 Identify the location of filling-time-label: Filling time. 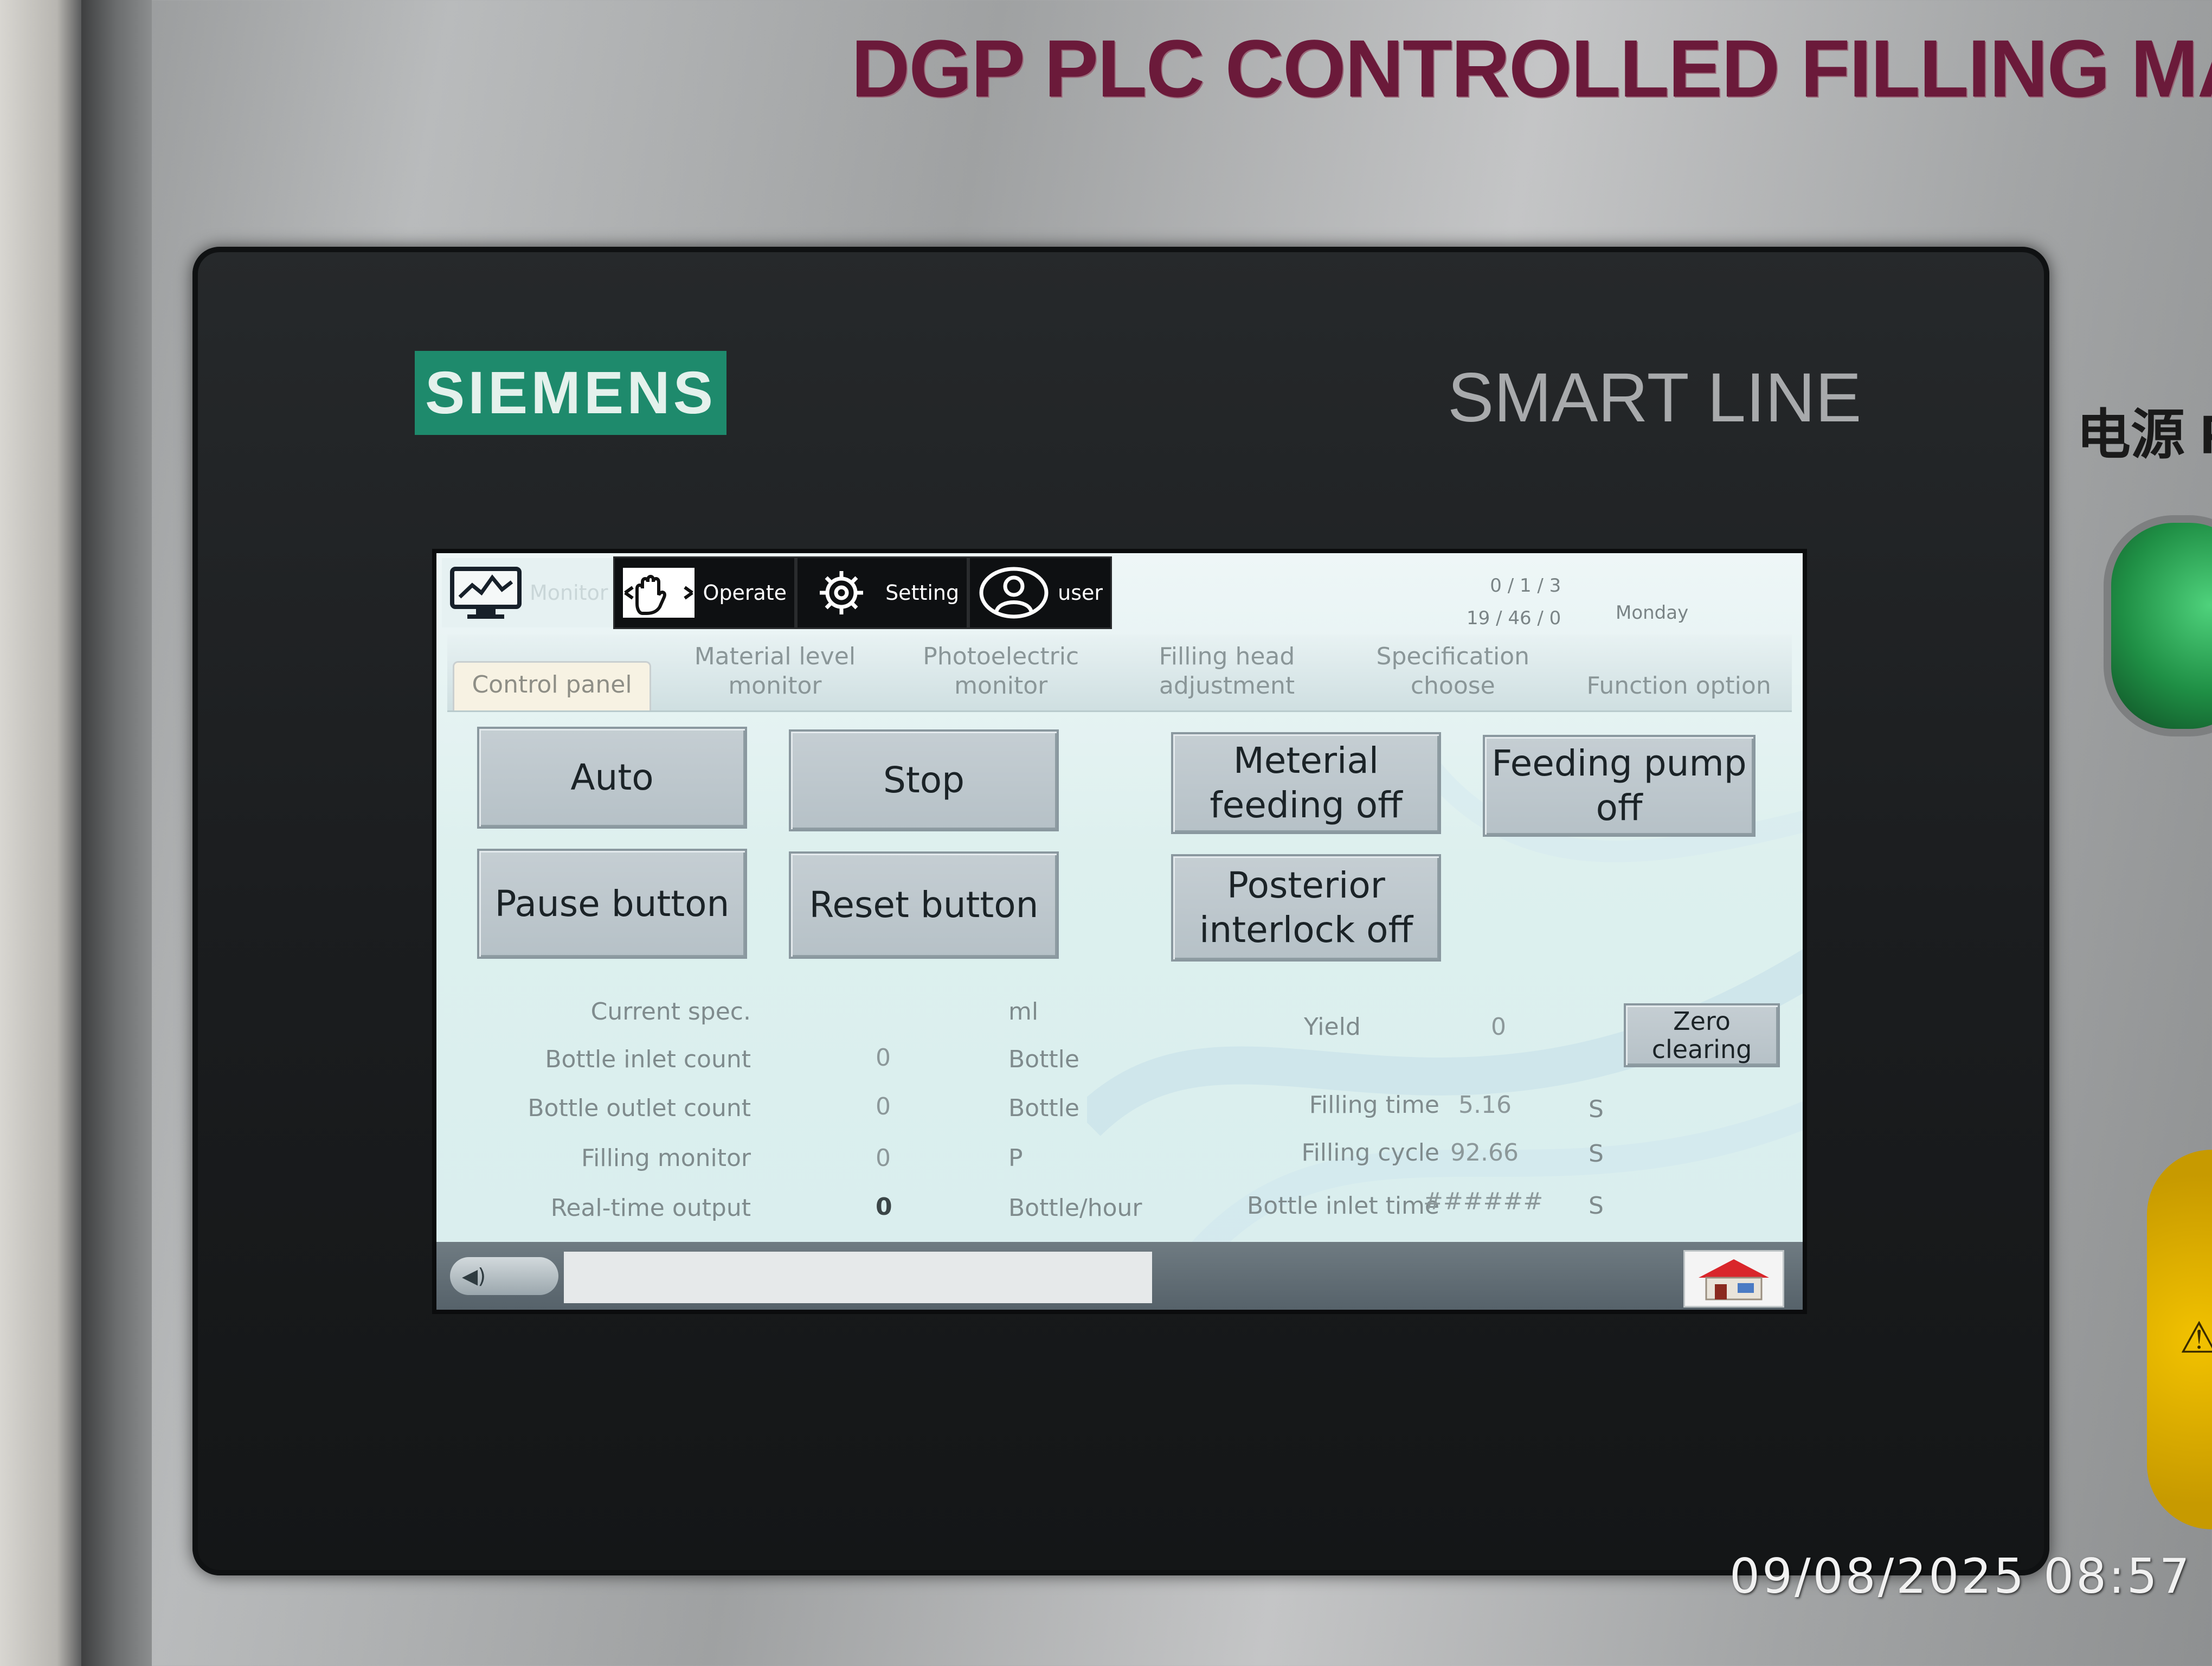
(1374, 1105).